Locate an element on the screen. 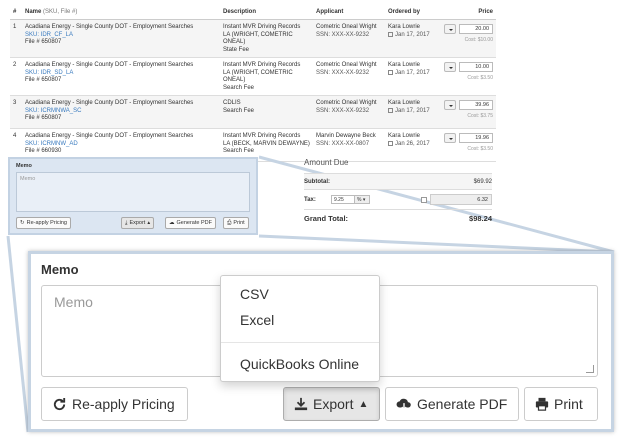 The image size is (623, 443). generate-pdf-button-small: ☁ Generate PDF is located at coordinates (190, 223).